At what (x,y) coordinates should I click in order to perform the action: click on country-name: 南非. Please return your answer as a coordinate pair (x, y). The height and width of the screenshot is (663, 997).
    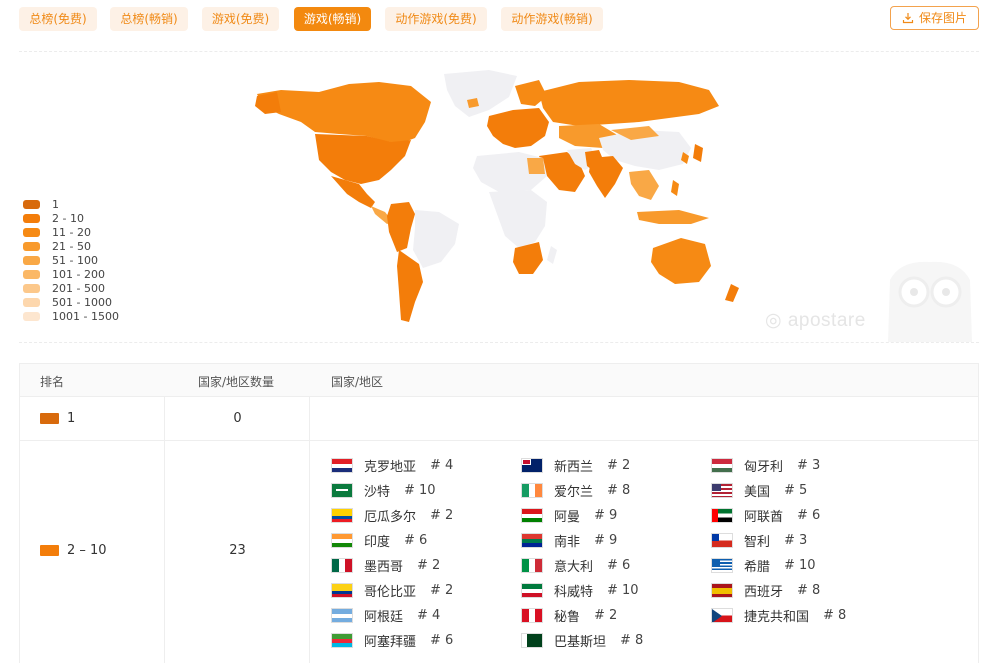
    Looking at the image, I should click on (567, 542).